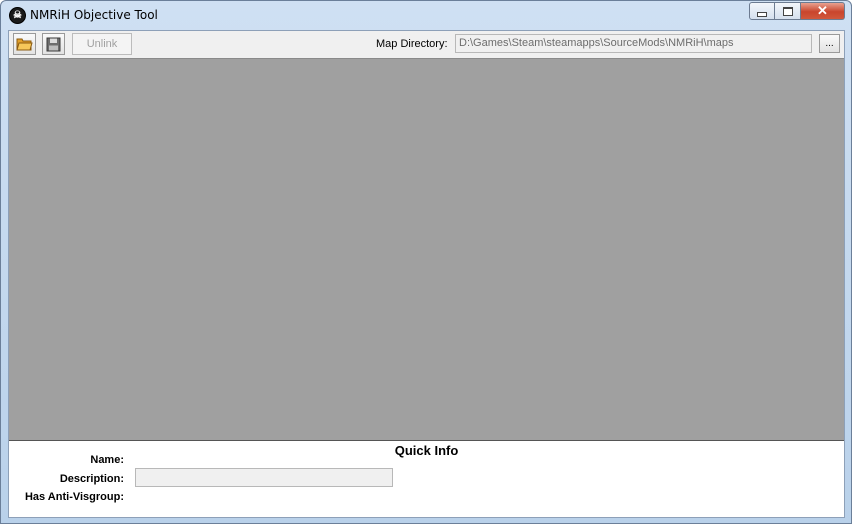 The height and width of the screenshot is (524, 852). What do you see at coordinates (17, 15) in the screenshot?
I see `skull-icon: ☠` at bounding box center [17, 15].